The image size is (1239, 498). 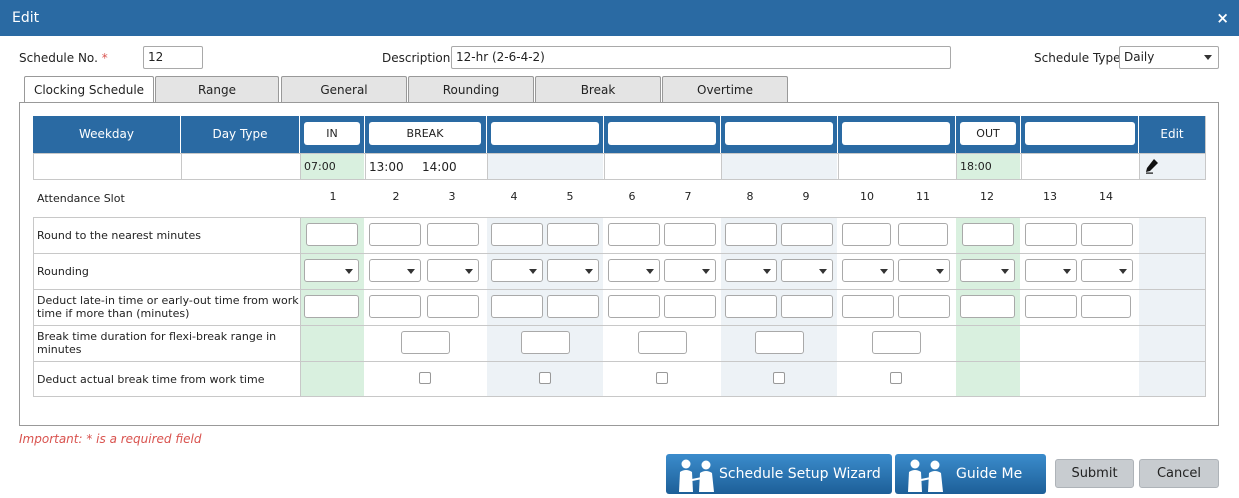 I want to click on description-input: 12-hr (2-6-4-2), so click(x=701, y=57).